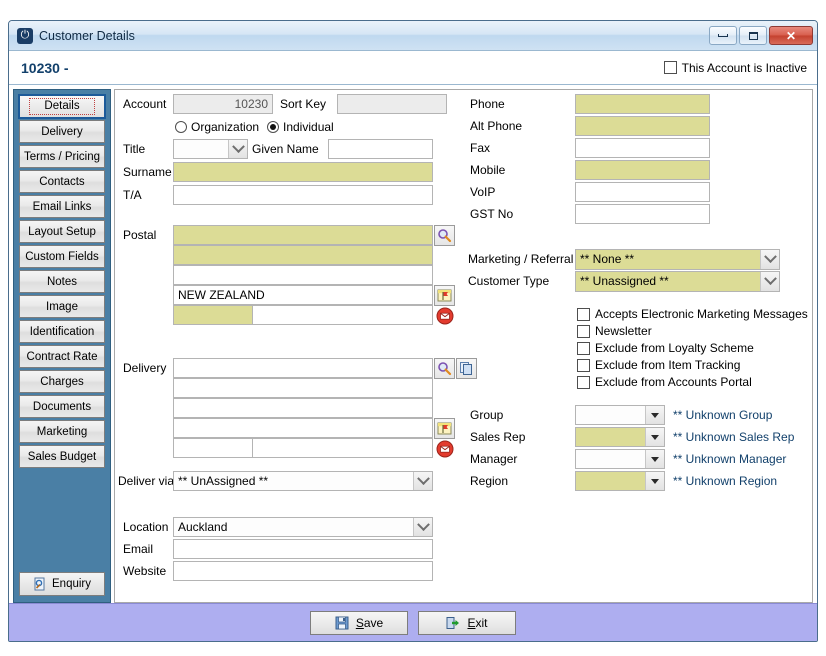 This screenshot has height=656, width=826. Describe the element at coordinates (444, 235) in the screenshot. I see `postal-search-icon` at that location.